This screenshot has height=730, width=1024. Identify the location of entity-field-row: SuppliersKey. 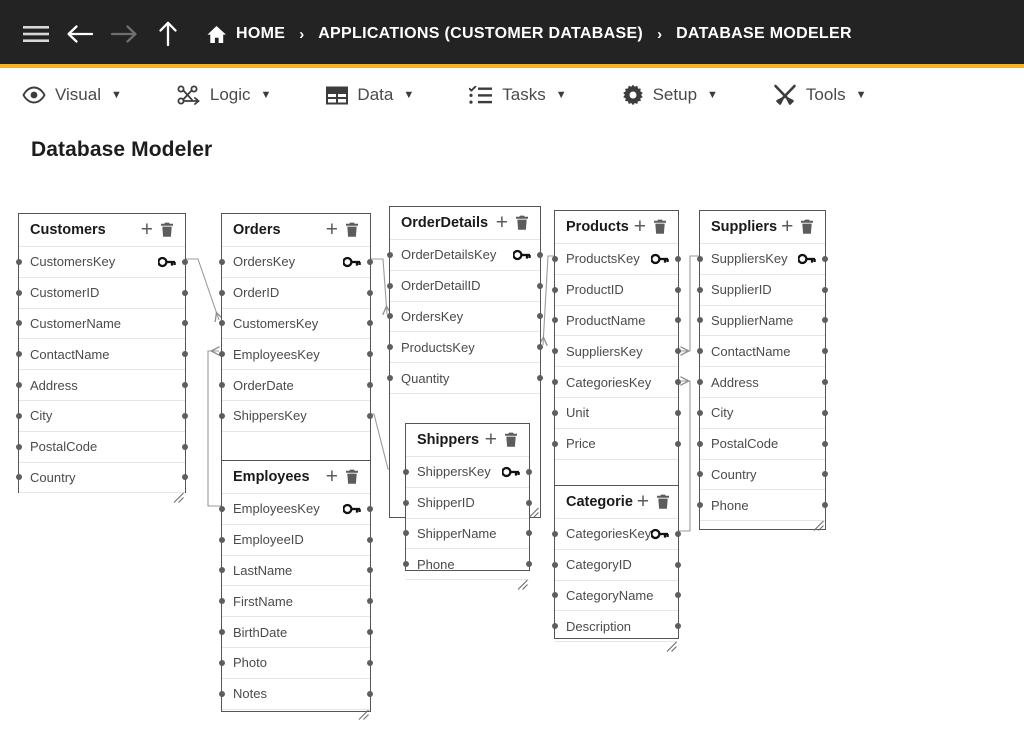
(616, 350).